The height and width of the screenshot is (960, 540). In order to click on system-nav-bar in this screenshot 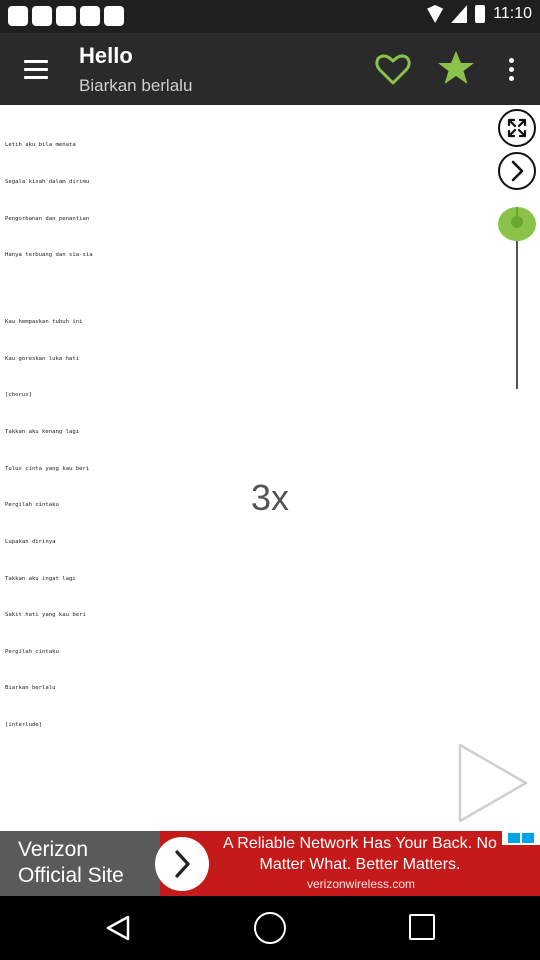, I will do `click(270, 928)`.